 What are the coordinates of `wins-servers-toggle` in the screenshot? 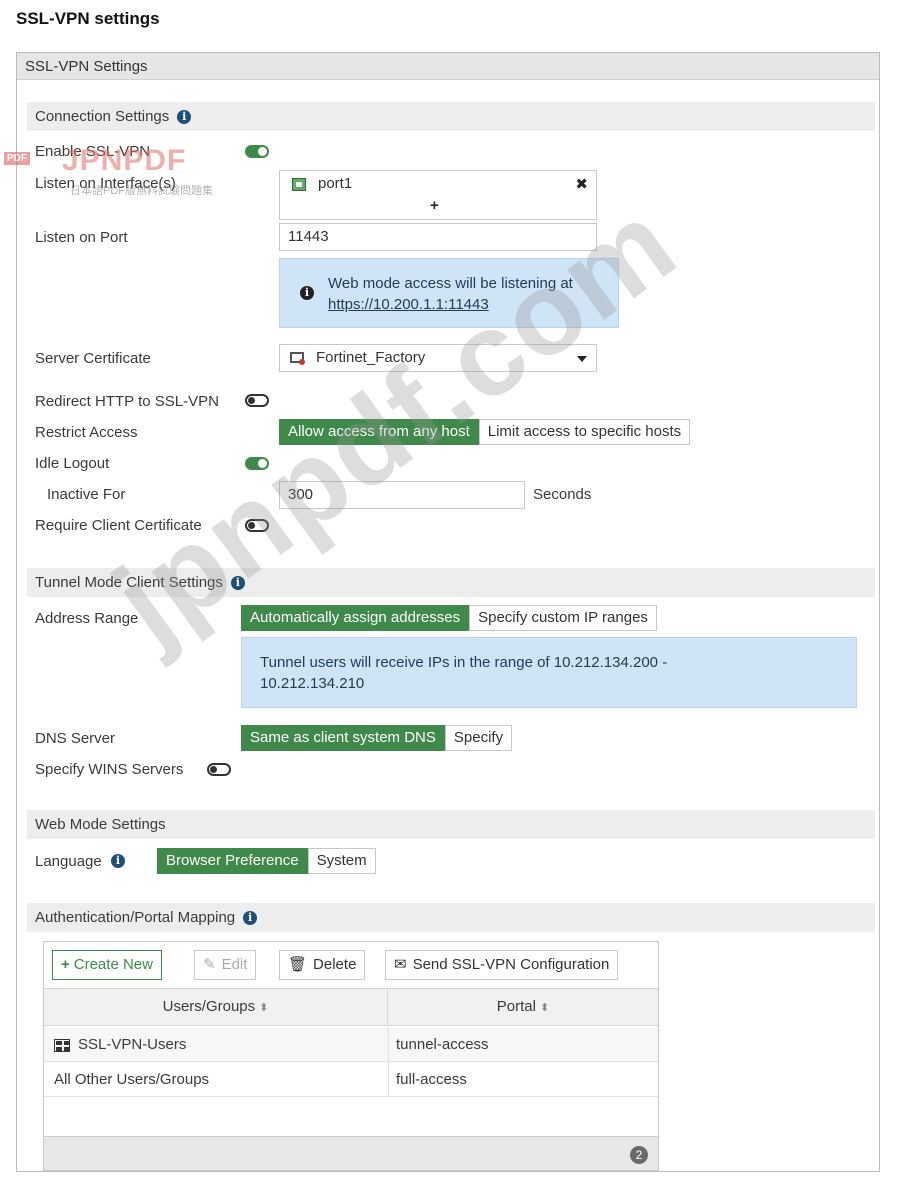 It's located at (219, 769).